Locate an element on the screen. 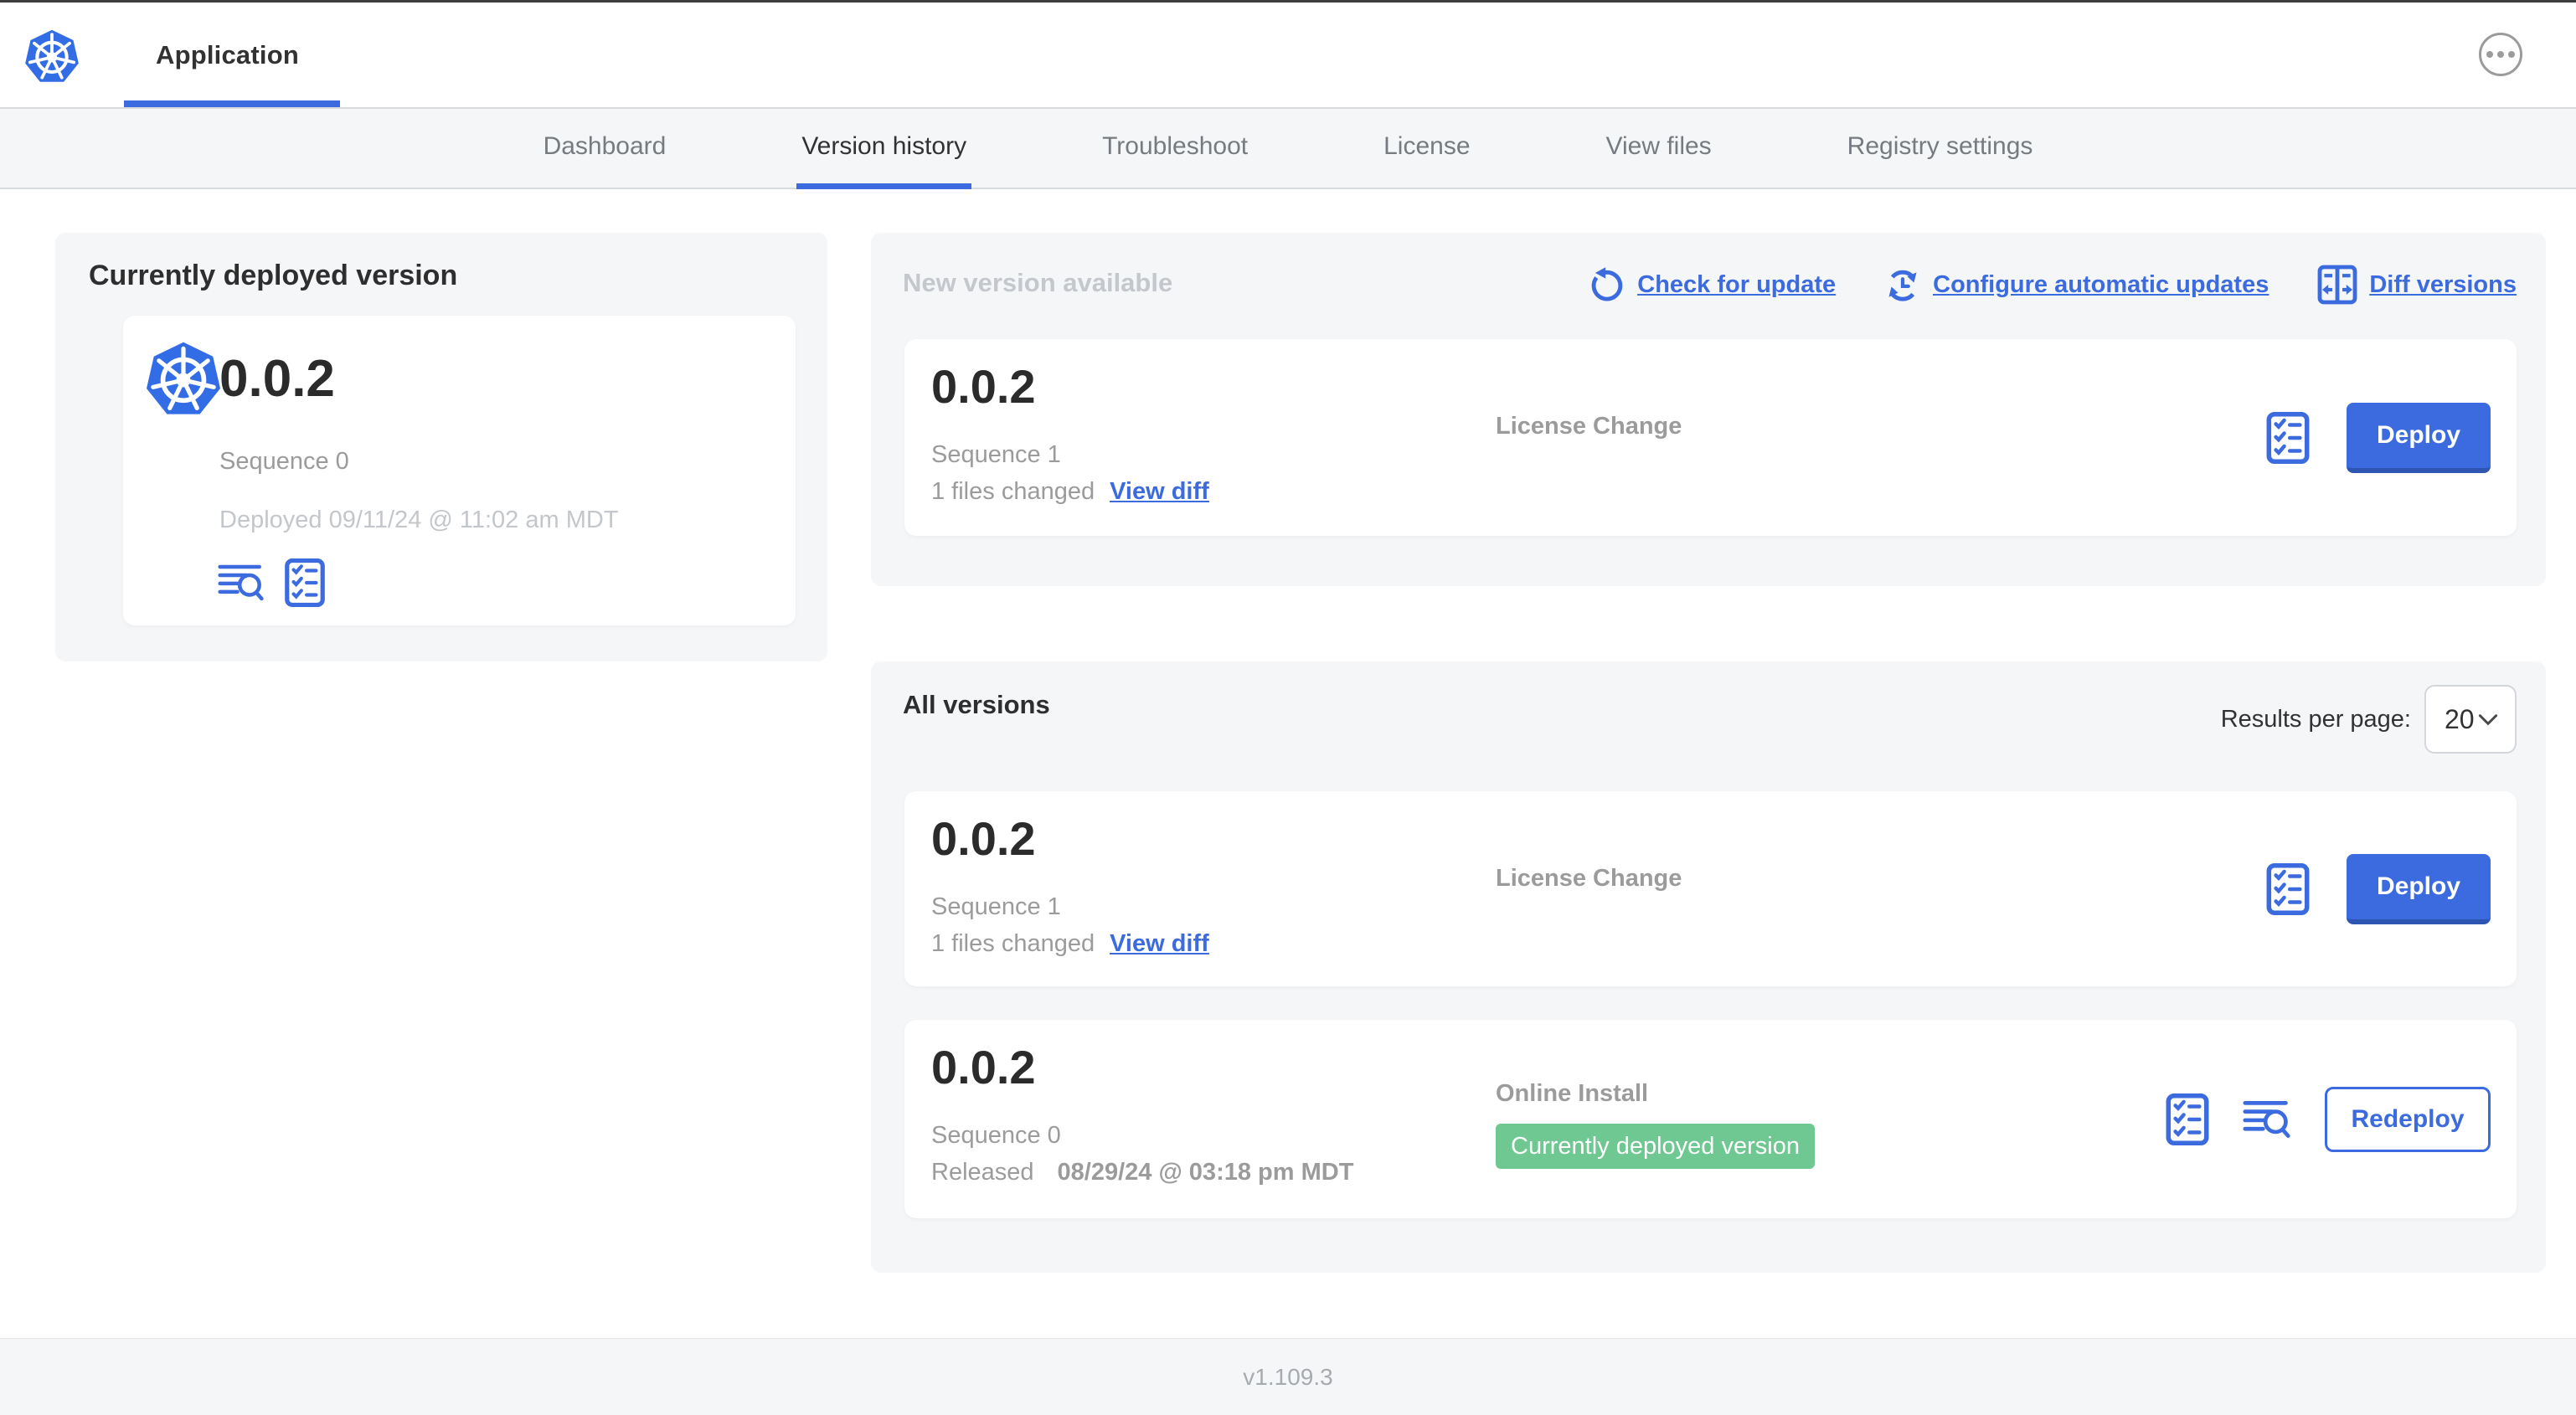 The image size is (2576, 1415). app-title: Application is located at coordinates (227, 54).